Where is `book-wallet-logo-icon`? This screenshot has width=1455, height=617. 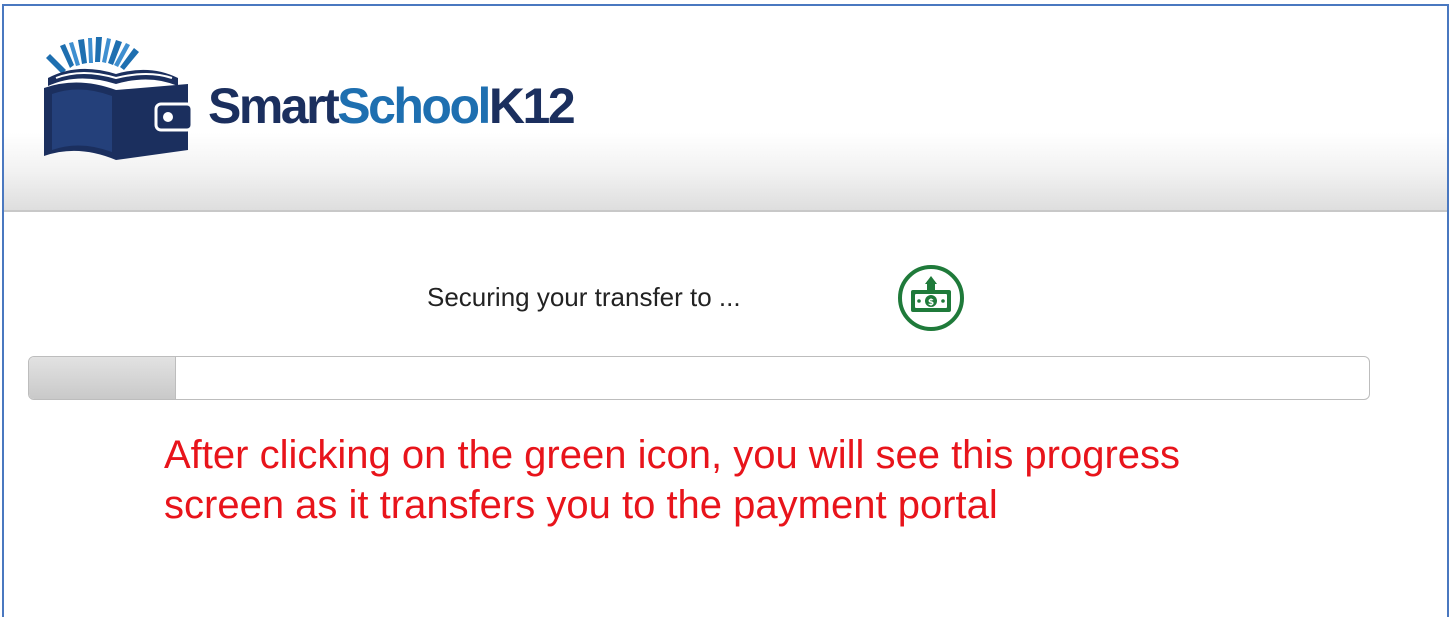
book-wallet-logo-icon is located at coordinates (119, 98).